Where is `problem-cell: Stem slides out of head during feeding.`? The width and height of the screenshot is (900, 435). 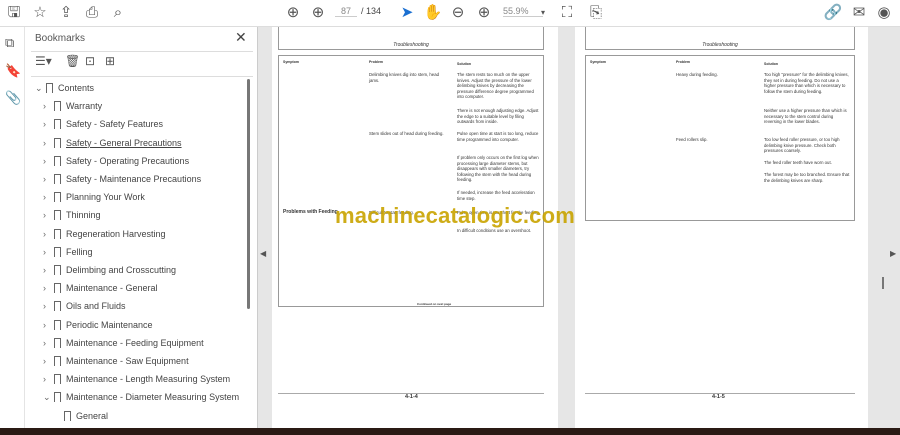 problem-cell: Stem slides out of head during feeding. is located at coordinates (406, 133).